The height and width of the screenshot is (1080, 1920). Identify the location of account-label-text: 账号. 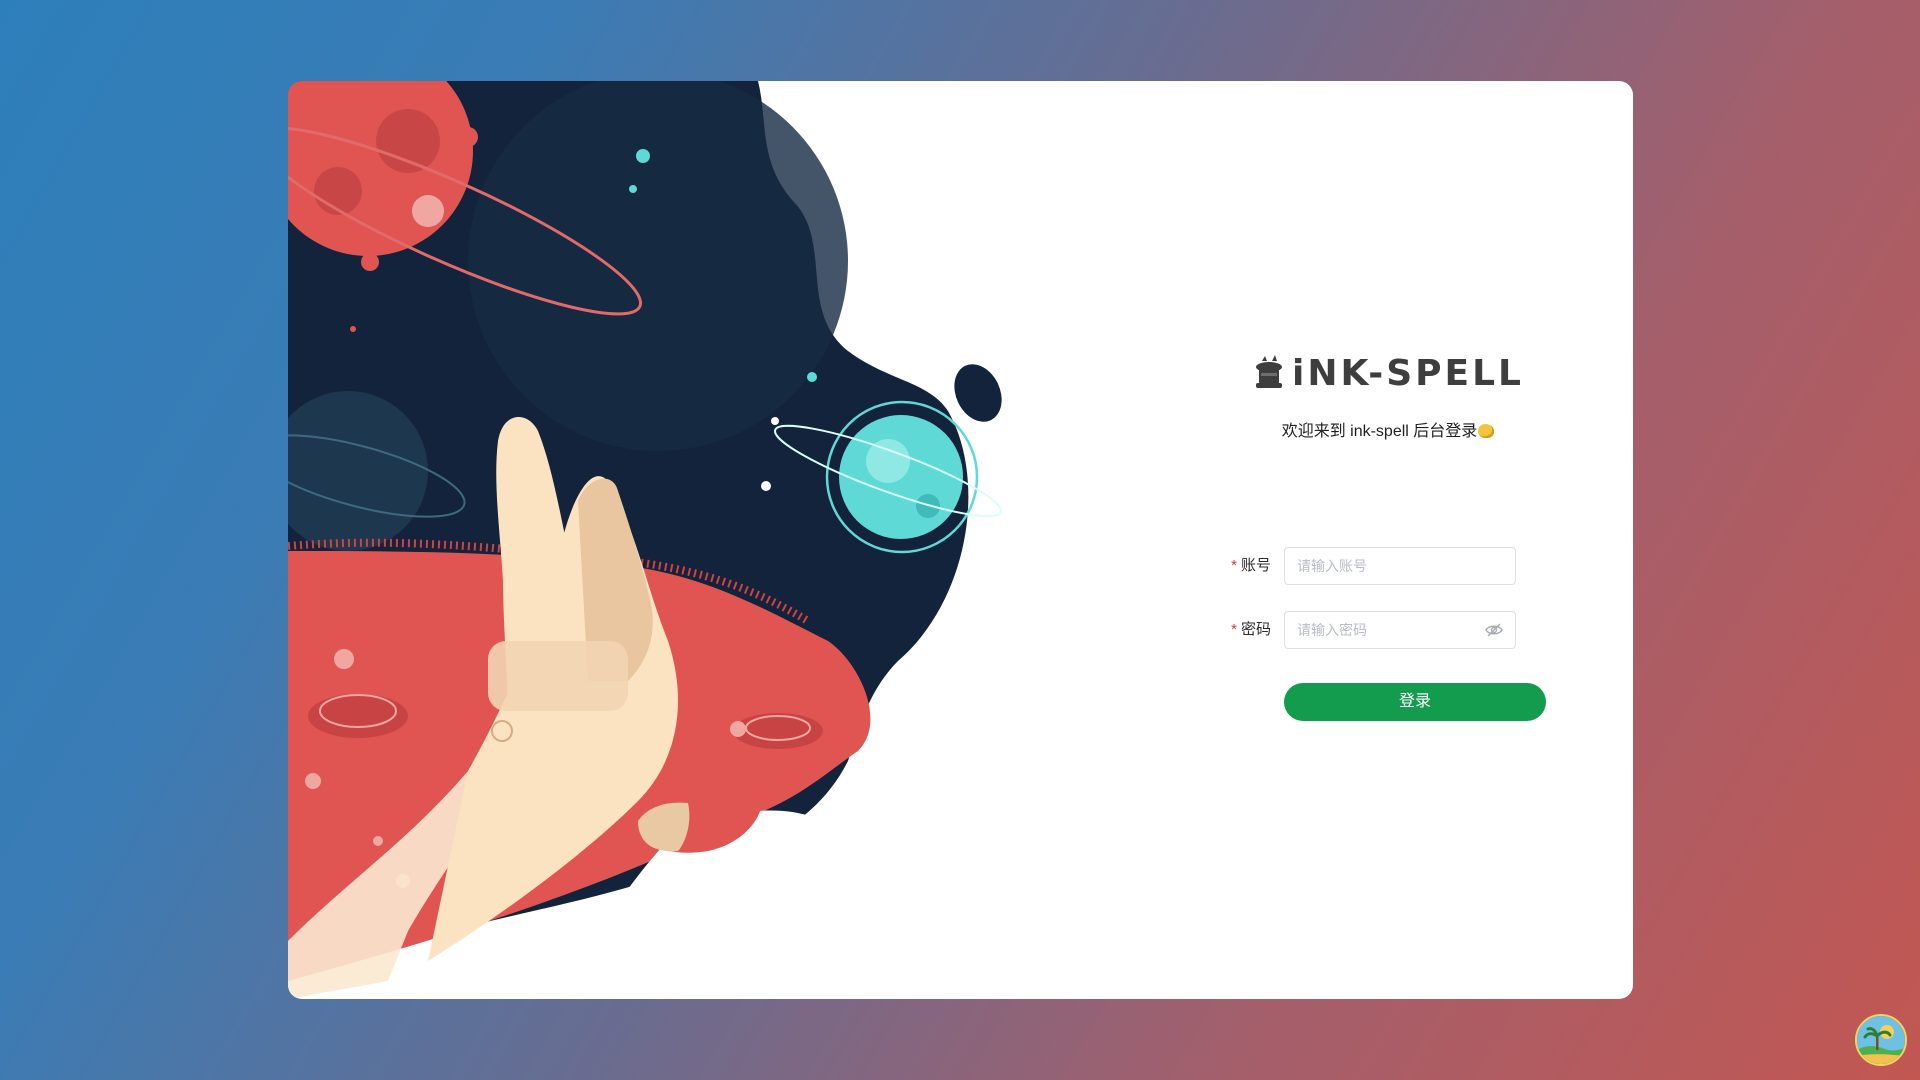
(1255, 565).